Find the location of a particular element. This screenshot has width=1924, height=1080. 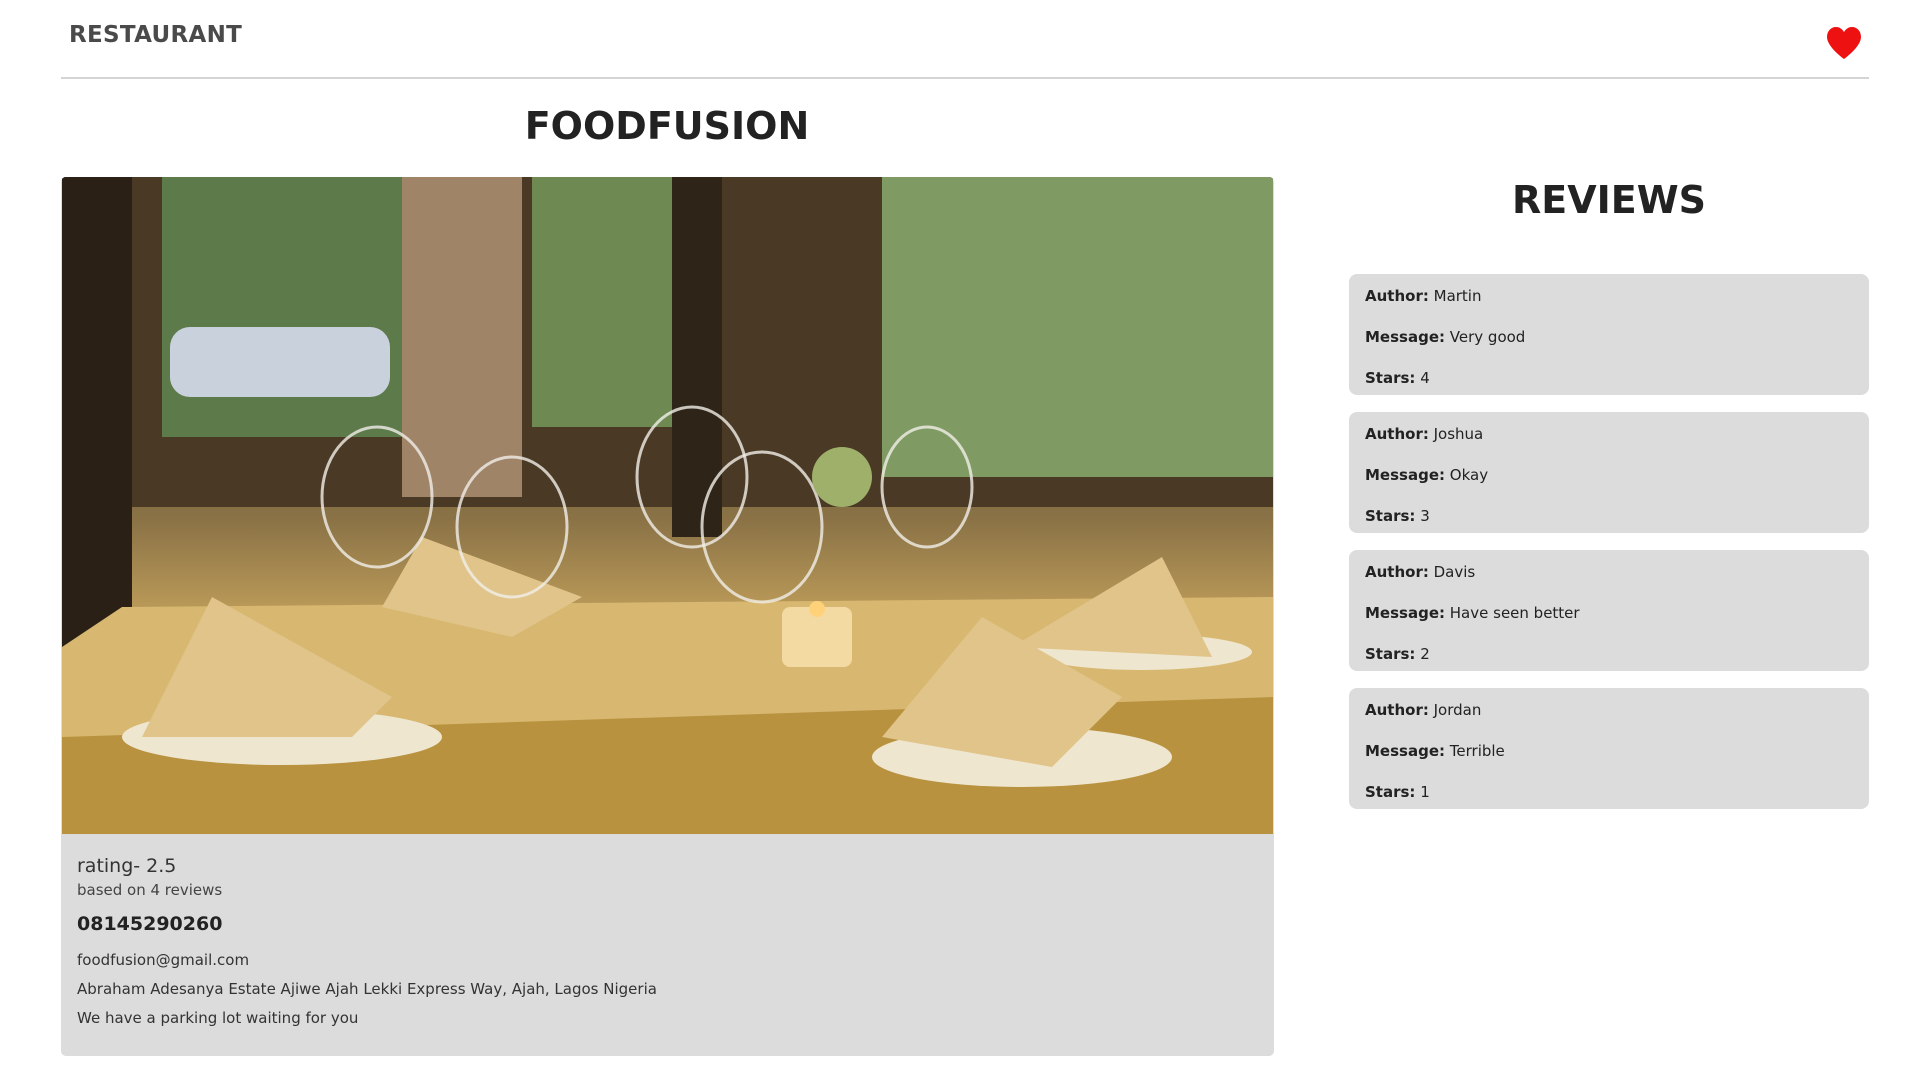

navbar: RESTAURANT is located at coordinates (965, 39).